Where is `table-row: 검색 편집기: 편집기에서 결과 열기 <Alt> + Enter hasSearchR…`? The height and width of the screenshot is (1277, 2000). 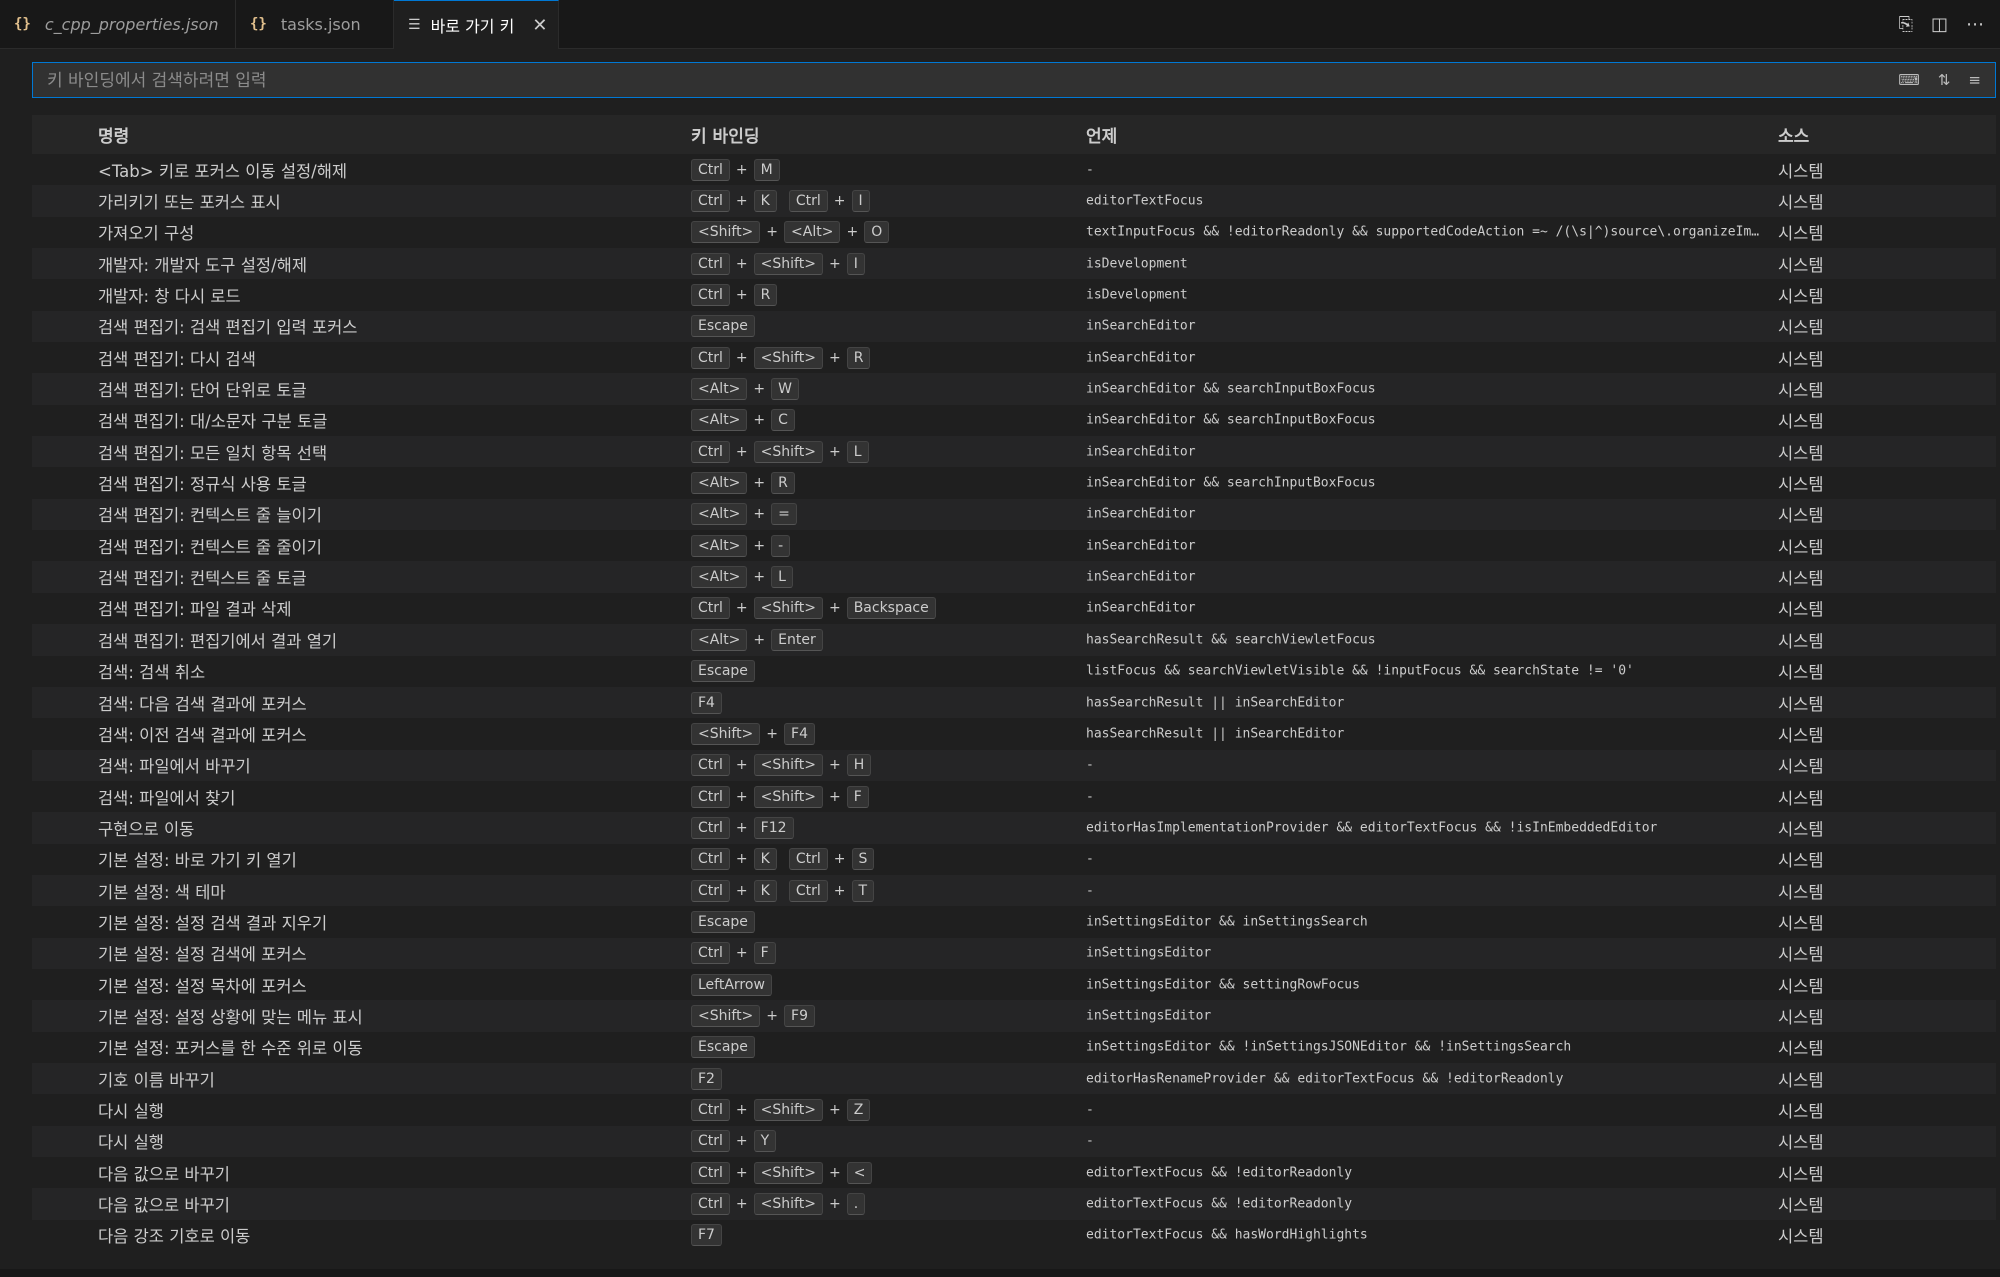
table-row: 검색 편집기: 편집기에서 결과 열기 <Alt> + Enter hasSearchR… is located at coordinates (1014, 640).